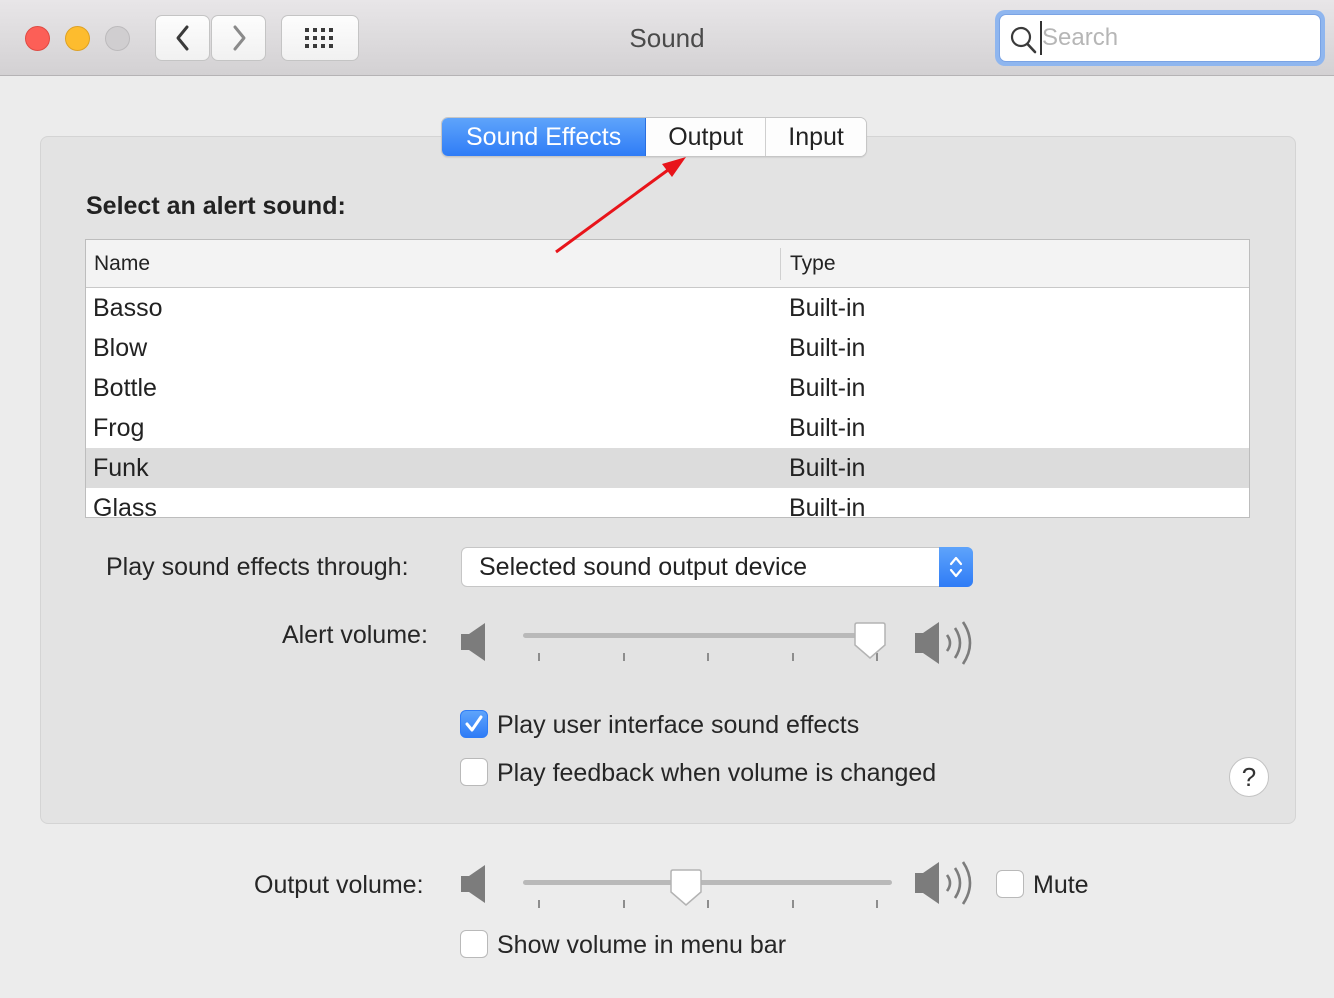 Image resolution: width=1334 pixels, height=998 pixels. What do you see at coordinates (707, 889) in the screenshot?
I see `output-volume-slider` at bounding box center [707, 889].